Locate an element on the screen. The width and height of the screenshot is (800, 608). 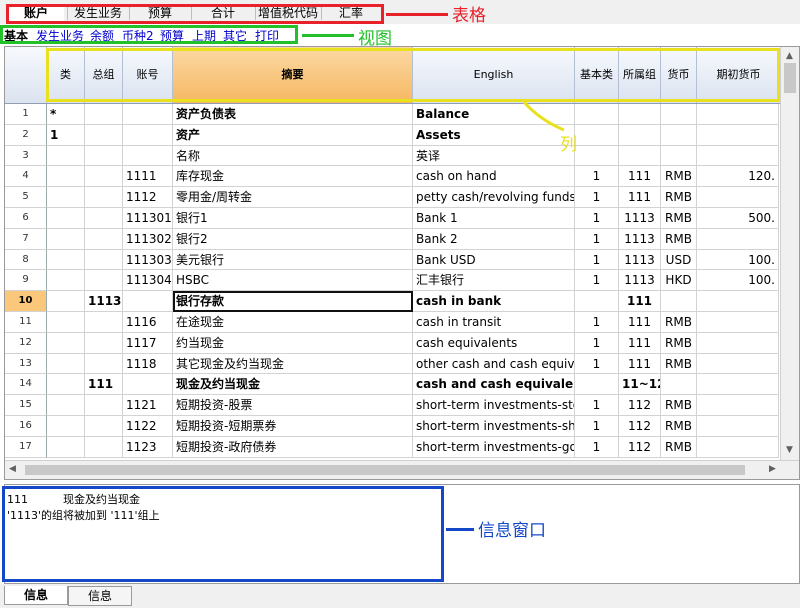
view-transactions: 发生业务 is located at coordinates (60, 35).